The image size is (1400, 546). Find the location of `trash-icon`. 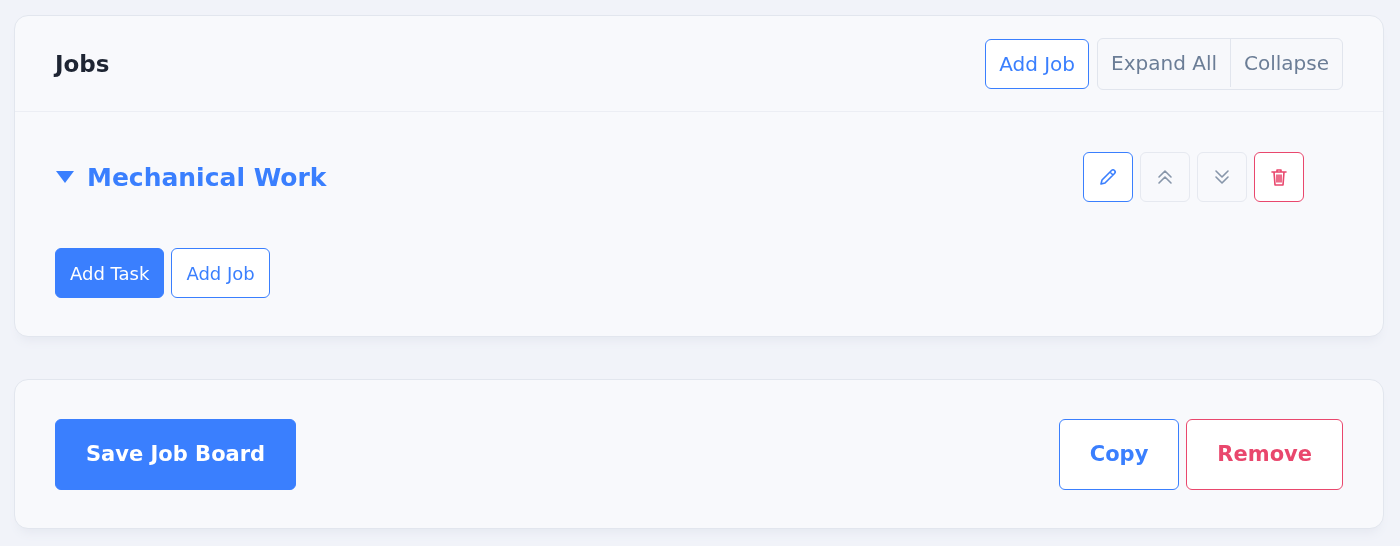

trash-icon is located at coordinates (1279, 177).